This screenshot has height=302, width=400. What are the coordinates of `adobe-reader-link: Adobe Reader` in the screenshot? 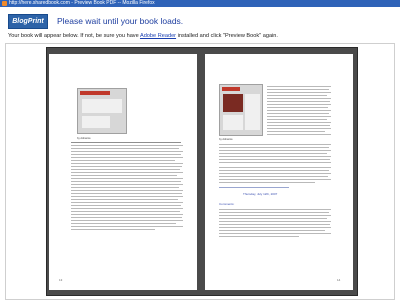 It's located at (158, 36).